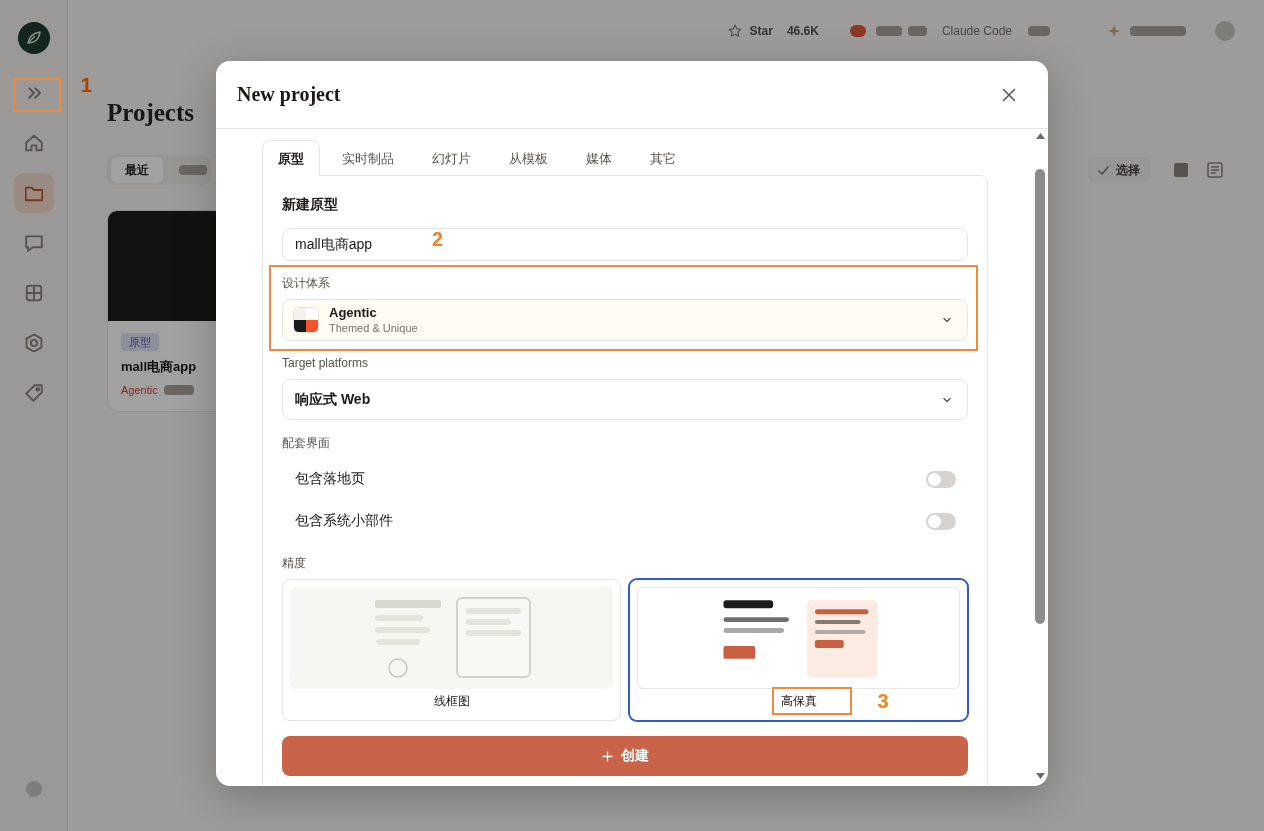 The height and width of the screenshot is (831, 1264). I want to click on swatch-icon, so click(306, 320).